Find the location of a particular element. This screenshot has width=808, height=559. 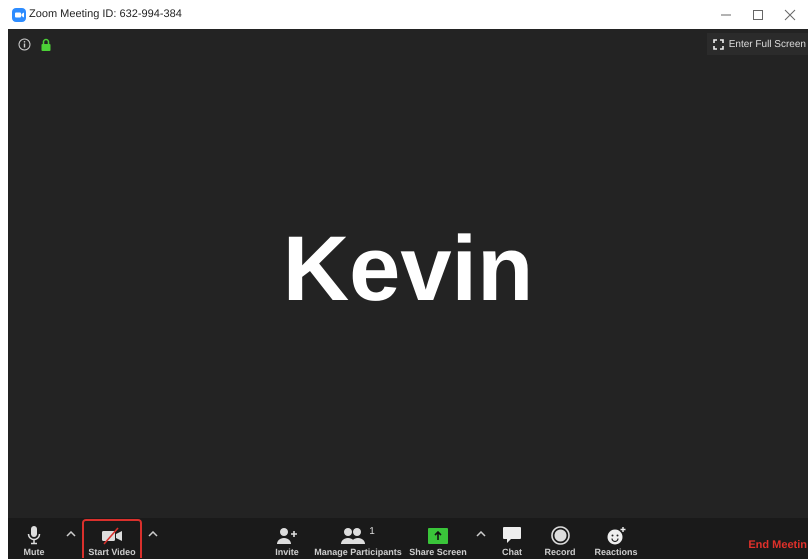

toolbar-button: 1 Manage Participants is located at coordinates (358, 538).